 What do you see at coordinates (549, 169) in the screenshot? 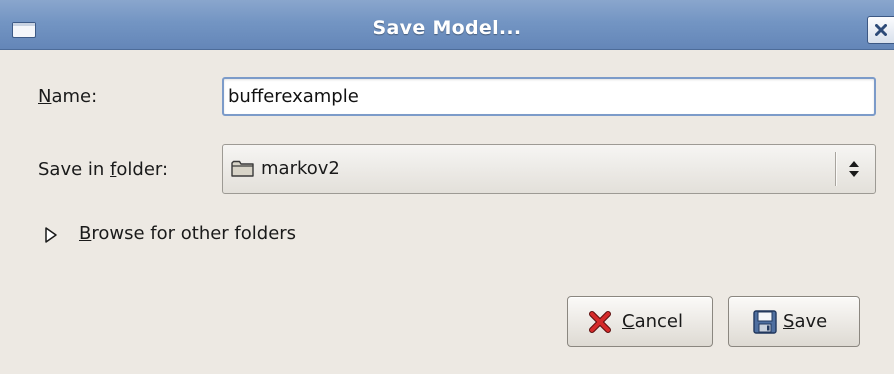
I see `folder-combo-box: markov2` at bounding box center [549, 169].